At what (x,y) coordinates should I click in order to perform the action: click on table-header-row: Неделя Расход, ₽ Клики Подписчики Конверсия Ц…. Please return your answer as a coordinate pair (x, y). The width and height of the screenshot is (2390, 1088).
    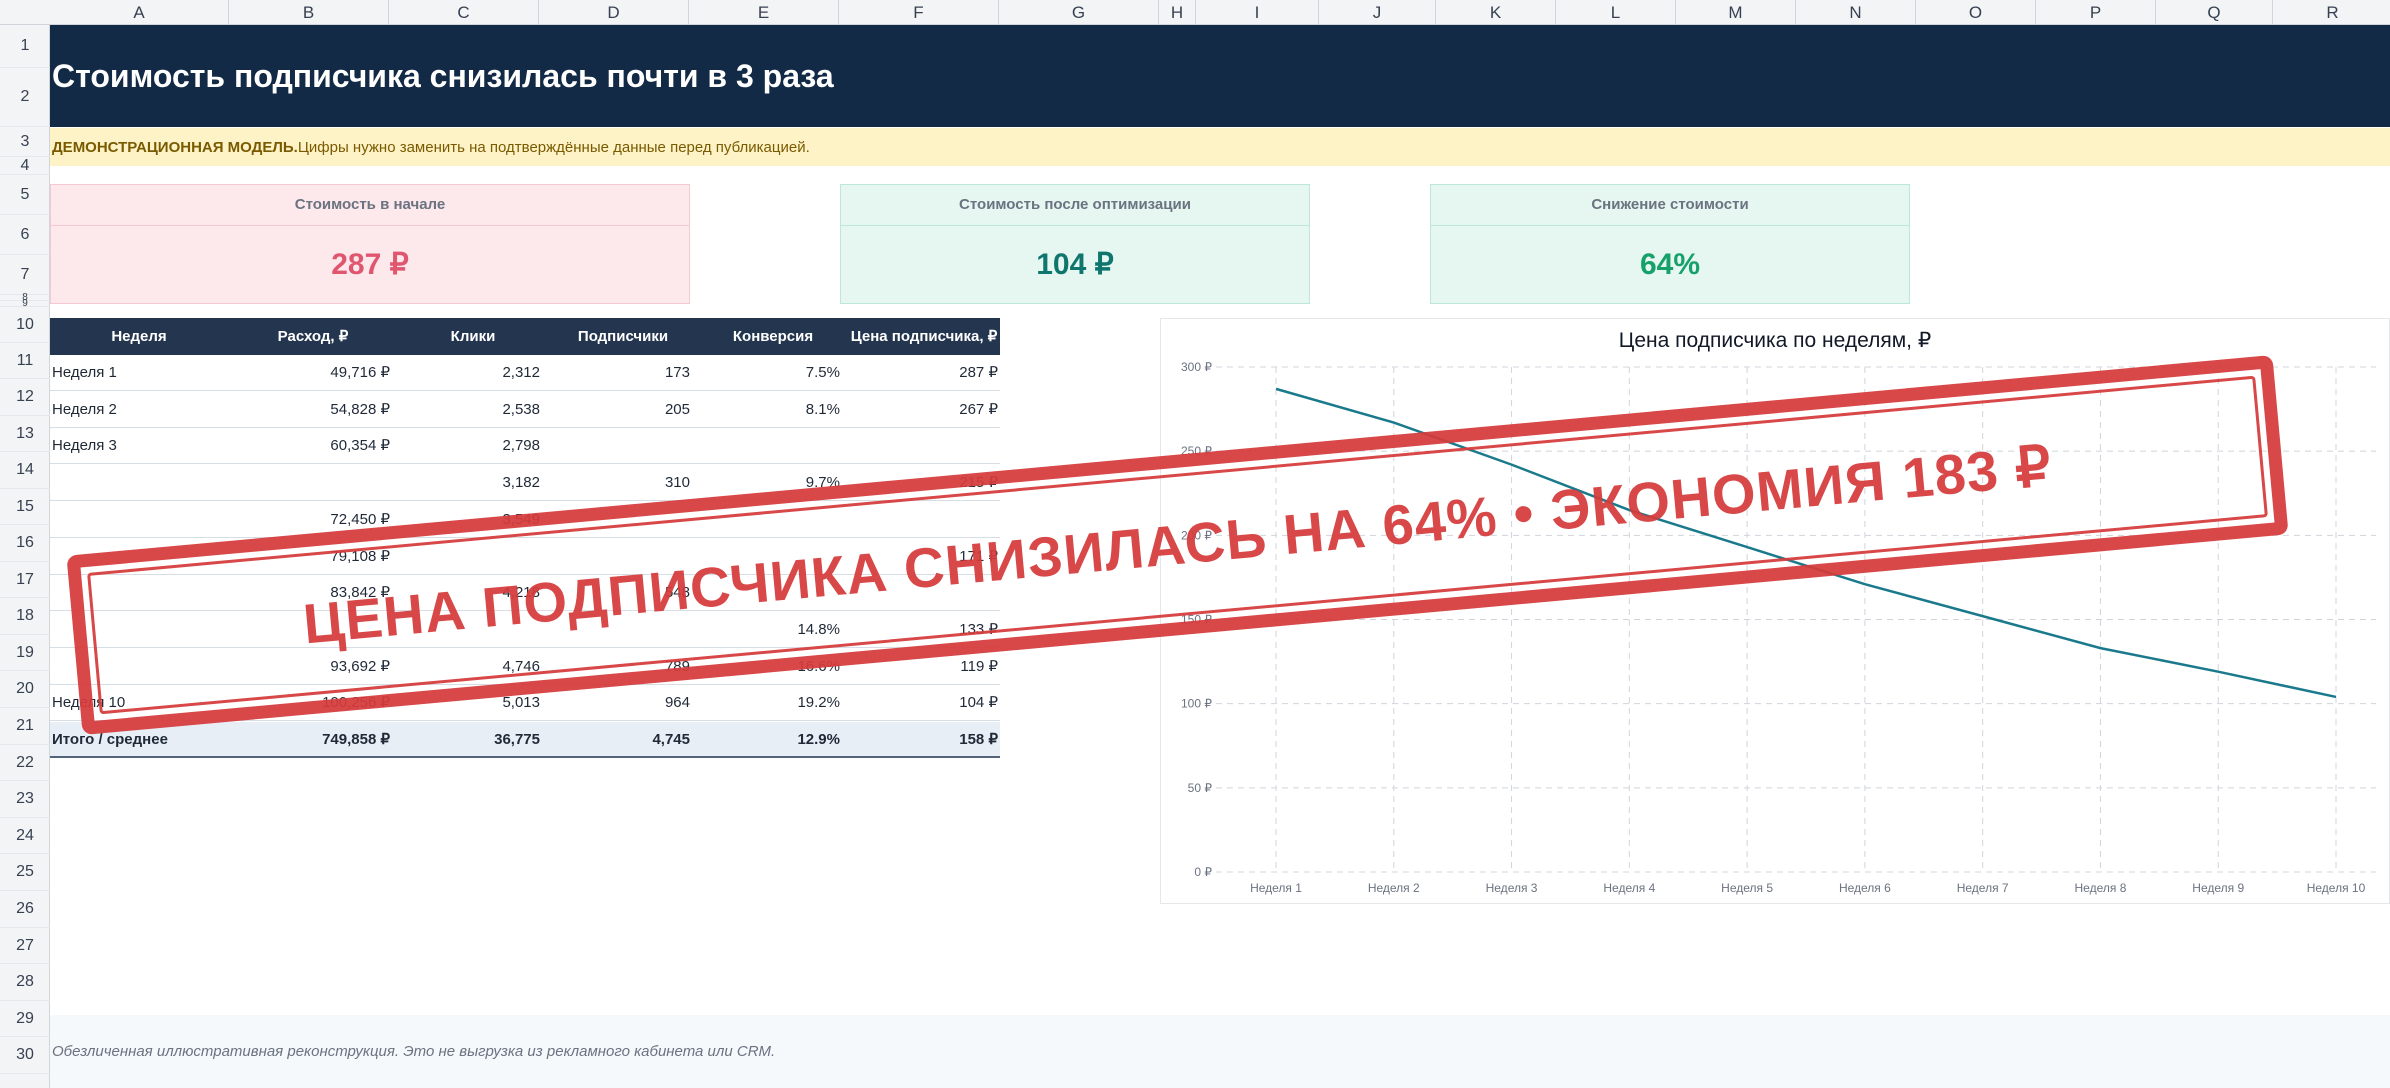
    Looking at the image, I should click on (525, 336).